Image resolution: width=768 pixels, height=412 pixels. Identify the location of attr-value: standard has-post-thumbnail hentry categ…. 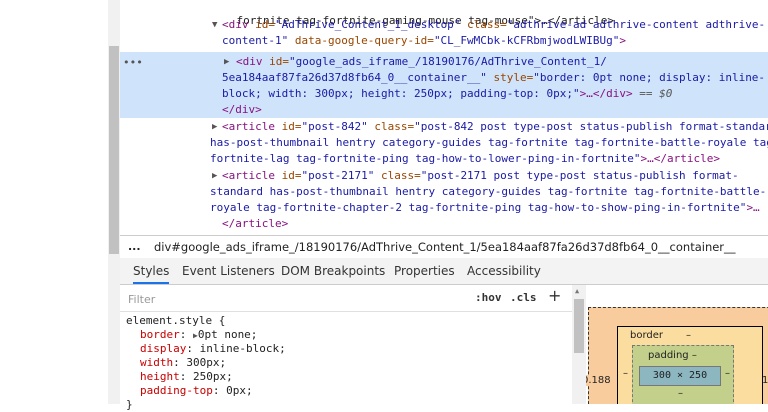
(488, 191).